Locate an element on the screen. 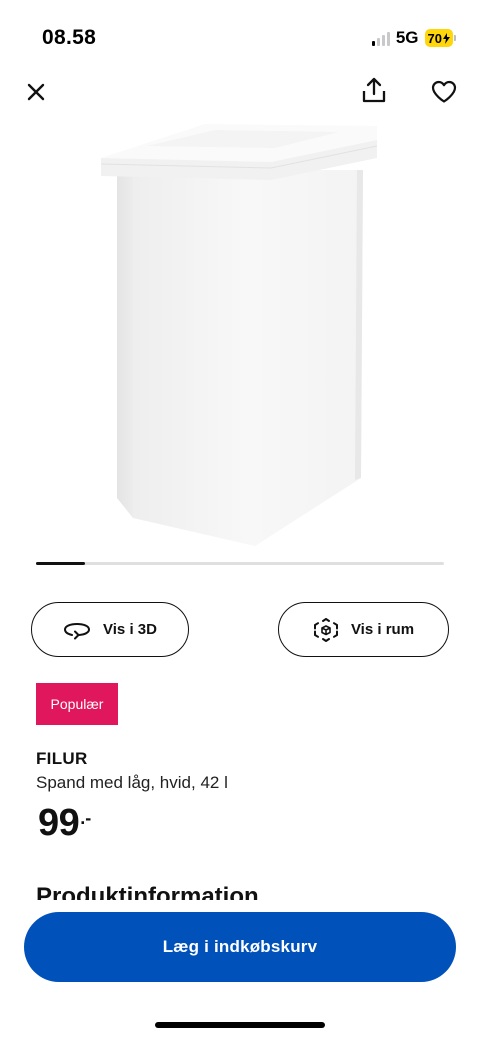 This screenshot has height=1039, width=480. section-heading: Produktinformation is located at coordinates (147, 891).